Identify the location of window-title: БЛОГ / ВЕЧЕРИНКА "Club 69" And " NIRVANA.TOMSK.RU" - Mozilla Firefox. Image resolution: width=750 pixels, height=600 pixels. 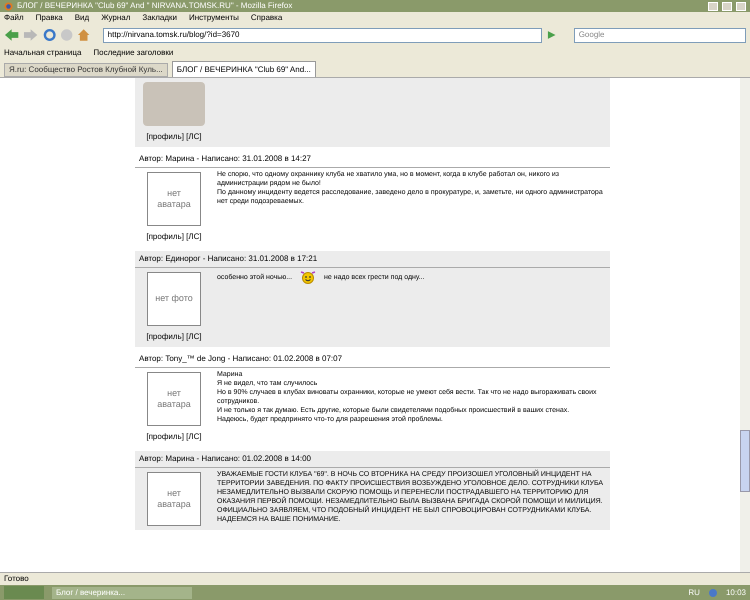
(154, 6).